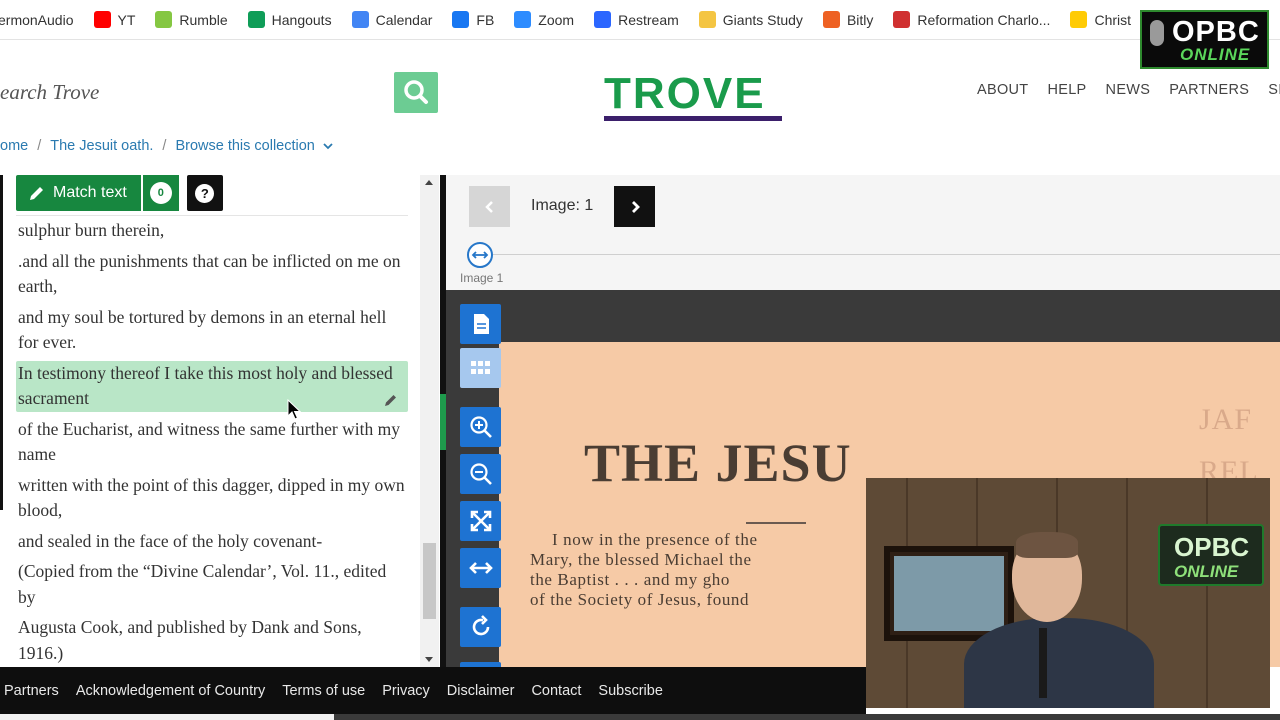 Image resolution: width=1280 pixels, height=720 pixels. What do you see at coordinates (328, 146) in the screenshot?
I see `chevron-down-icon` at bounding box center [328, 146].